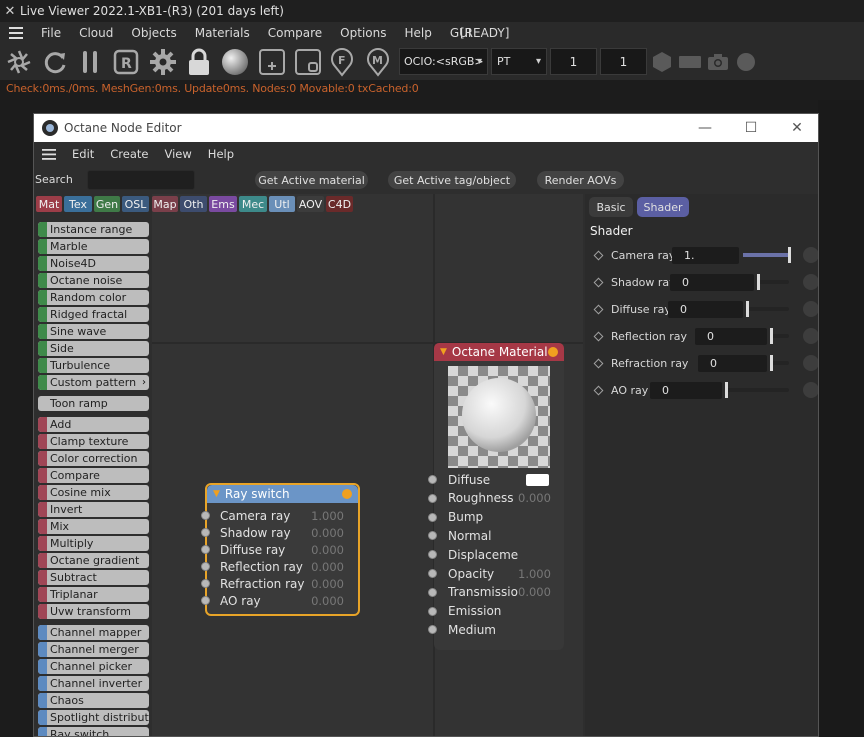 The width and height of the screenshot is (864, 737). I want to click on node-list-item-marble: Marble, so click(93, 246).